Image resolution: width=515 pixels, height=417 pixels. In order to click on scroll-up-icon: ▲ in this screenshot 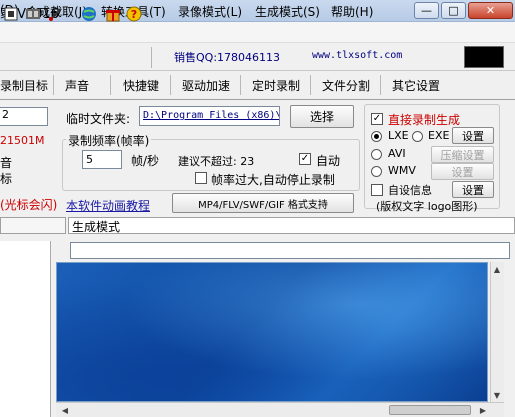, I will do `click(497, 269)`.